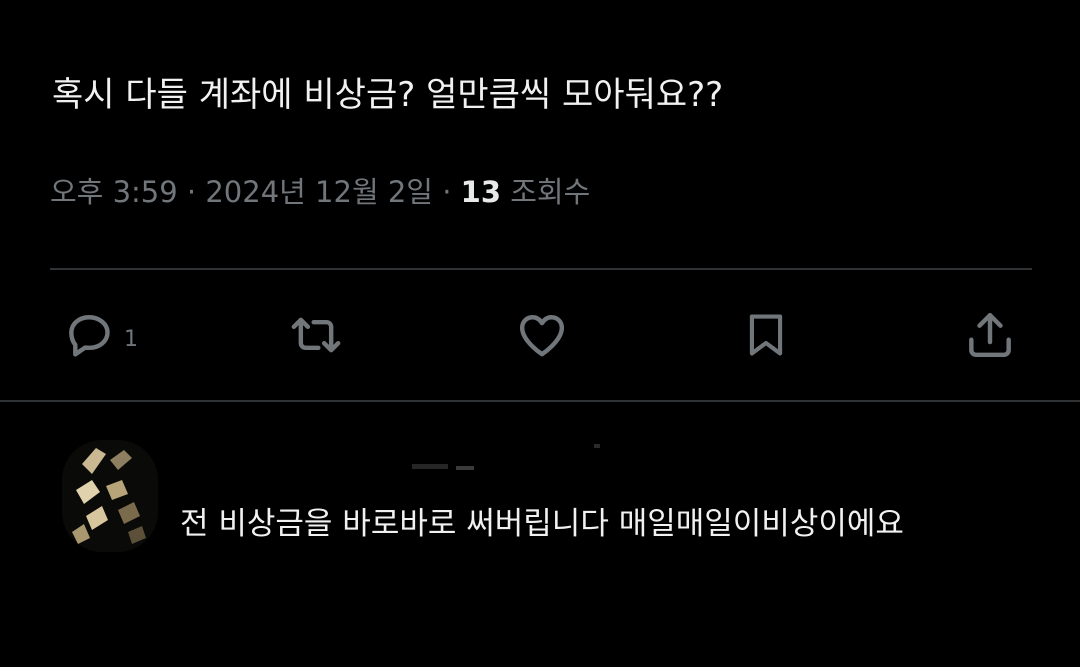 This screenshot has height=667, width=1080. What do you see at coordinates (506, 457) in the screenshot?
I see `reply-author-redacted` at bounding box center [506, 457].